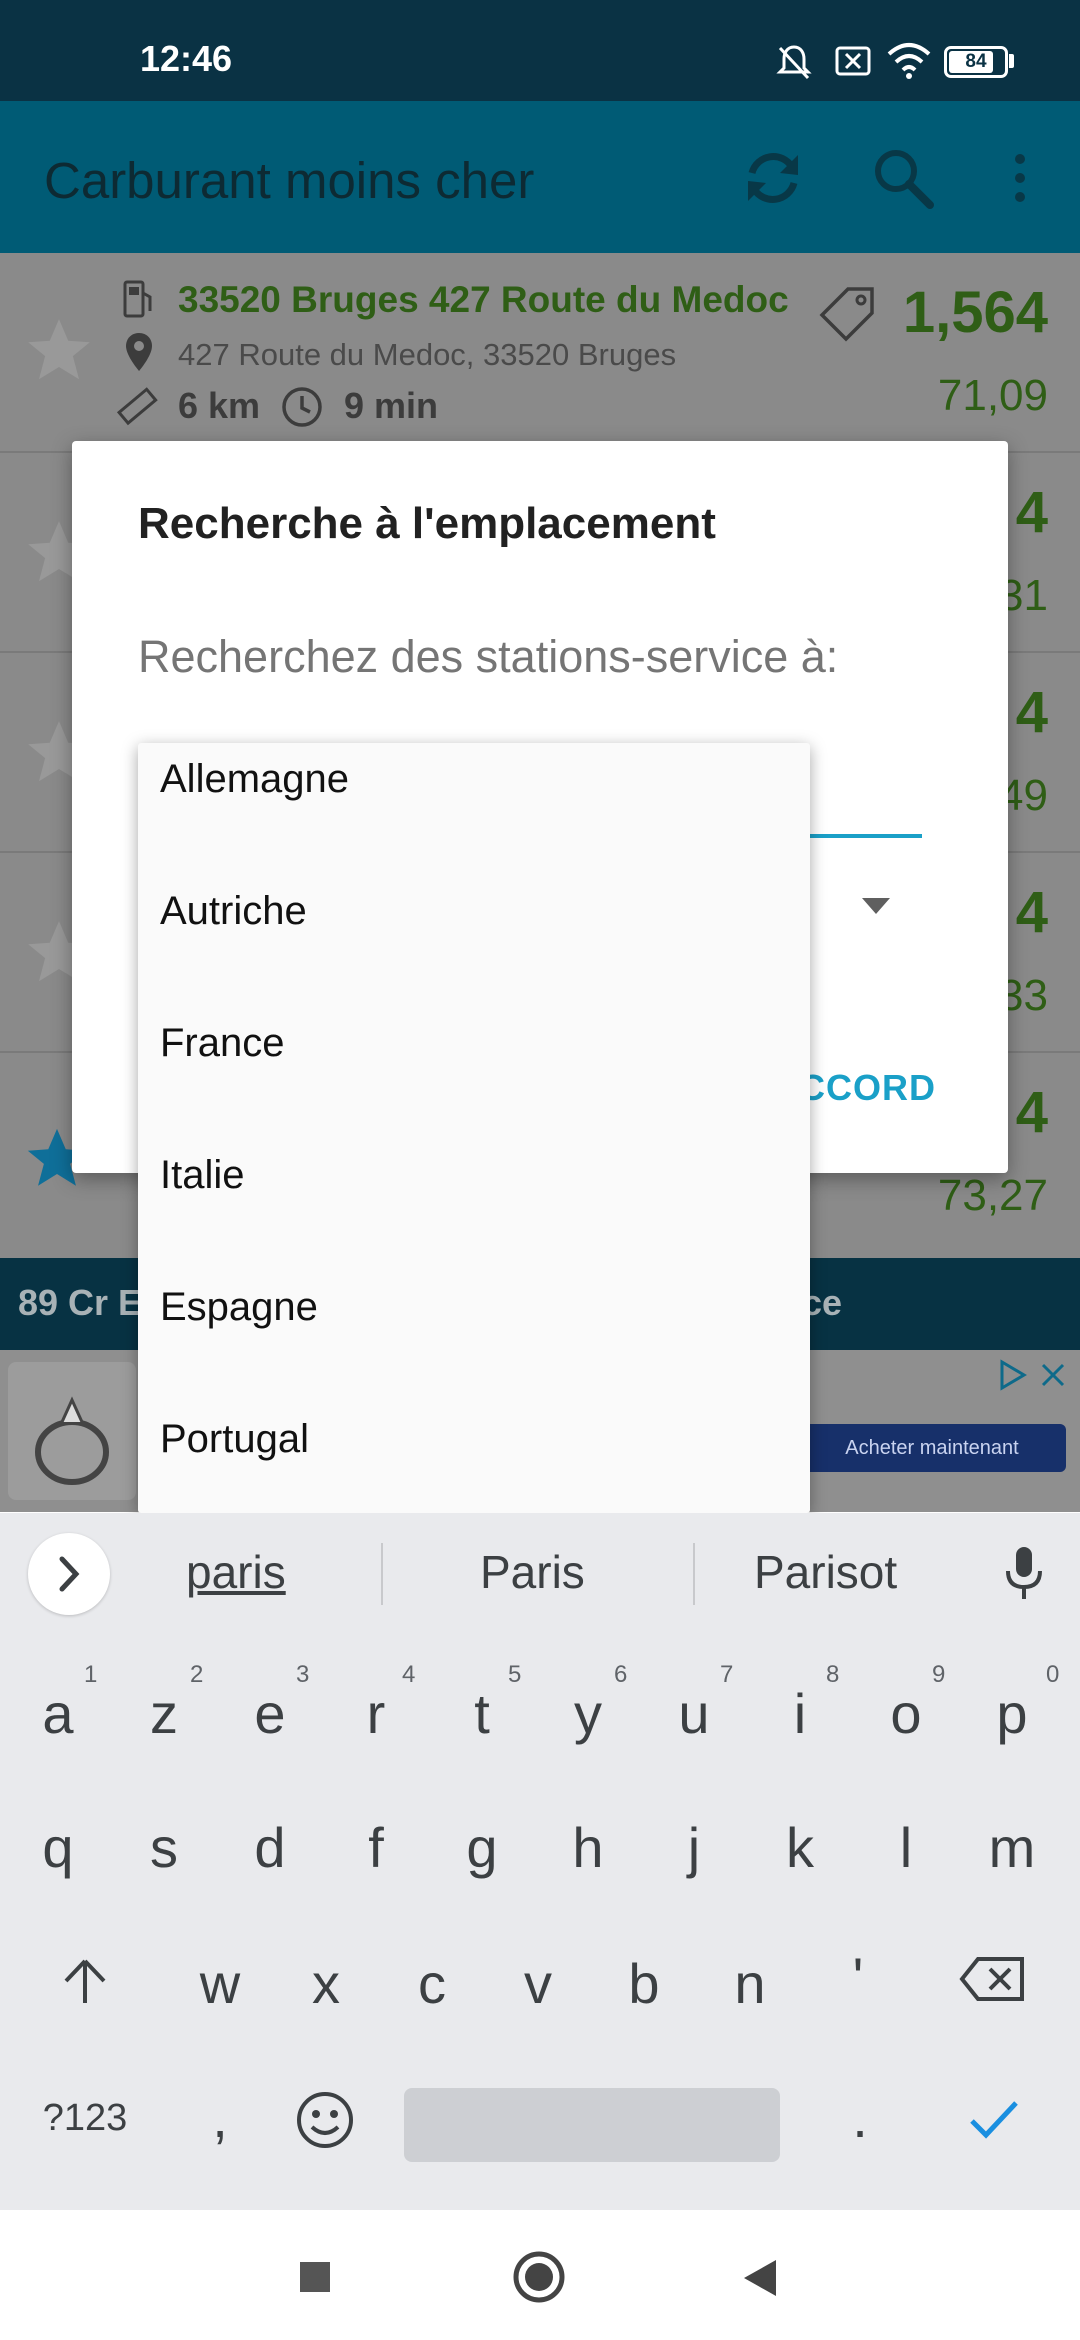 Image resolution: width=1080 pixels, height=2340 pixels. What do you see at coordinates (234, 1439) in the screenshot?
I see `country-option-portugal: Portugal` at bounding box center [234, 1439].